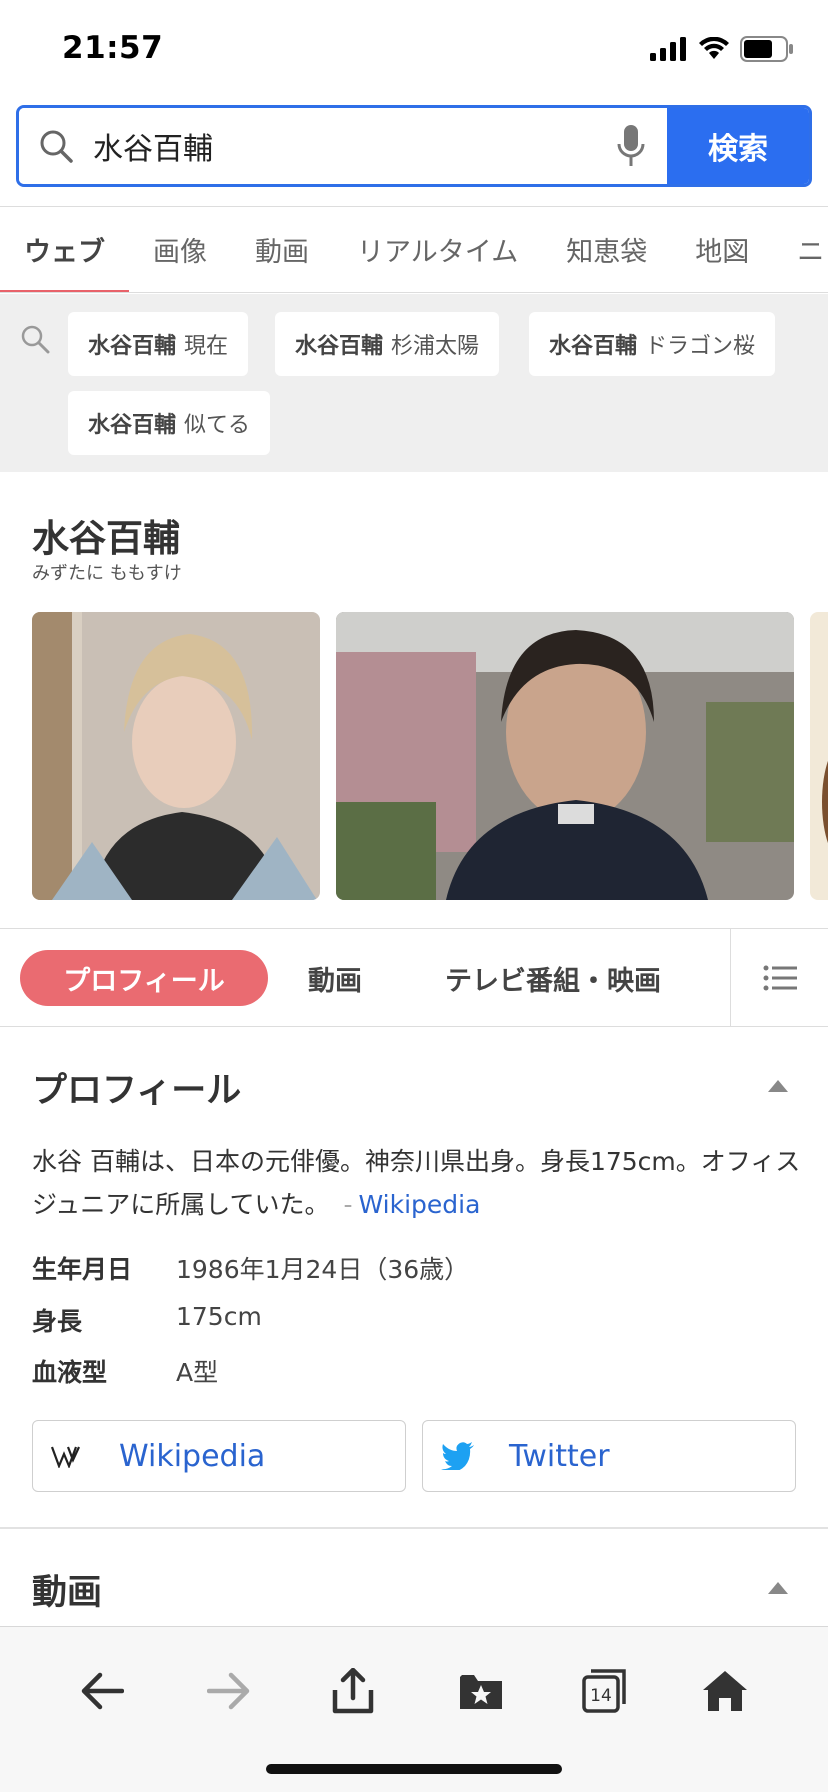  What do you see at coordinates (414, 383) in the screenshot?
I see `related-searches: 水谷百輔 現在 水谷百輔 杉浦太陽 水谷百輔 ドラゴン桜 水谷百輔 似てる` at bounding box center [414, 383].